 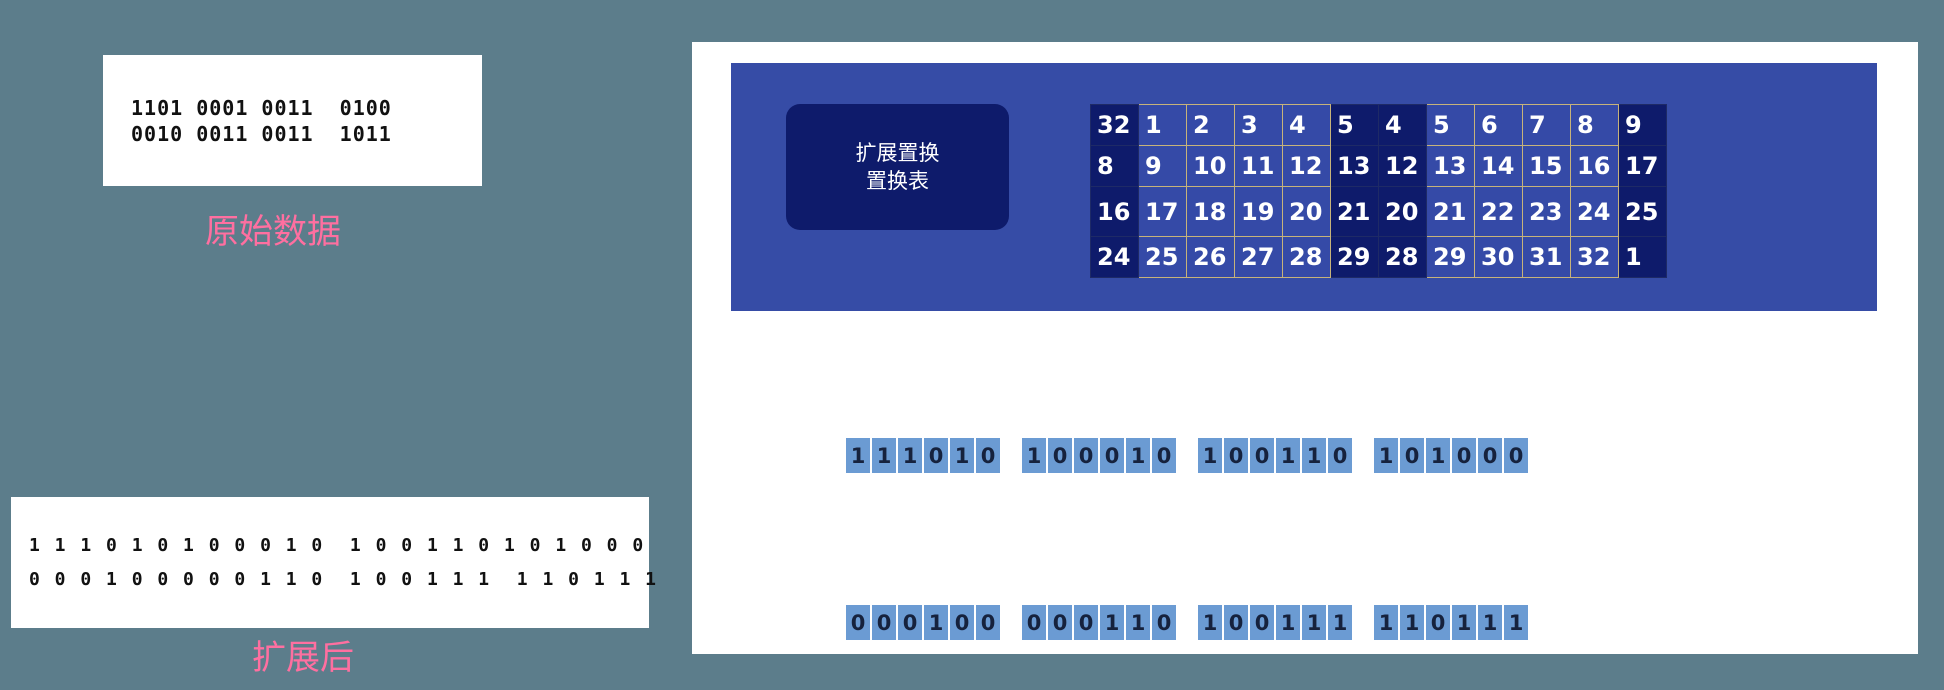 What do you see at coordinates (1594, 125) in the screenshot?
I see `permutation-table-cell: 8` at bounding box center [1594, 125].